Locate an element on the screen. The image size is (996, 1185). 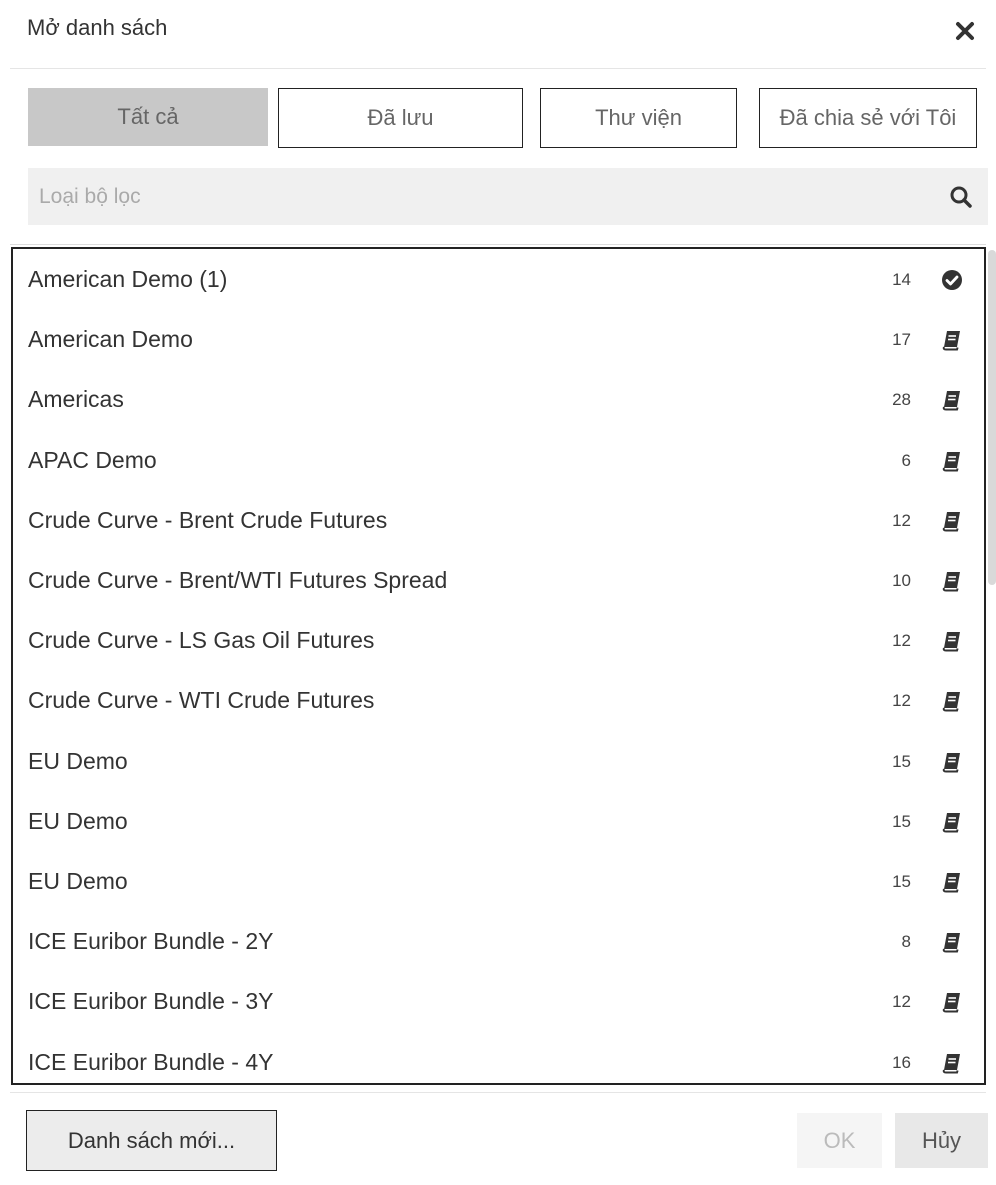
search-icon is located at coordinates (961, 197).